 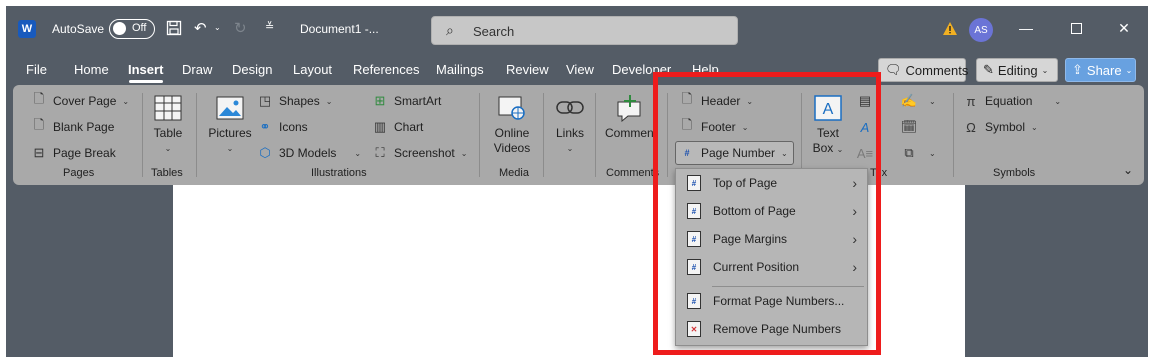 I want to click on undo-chevron-icon: ⌄, so click(x=217, y=27).